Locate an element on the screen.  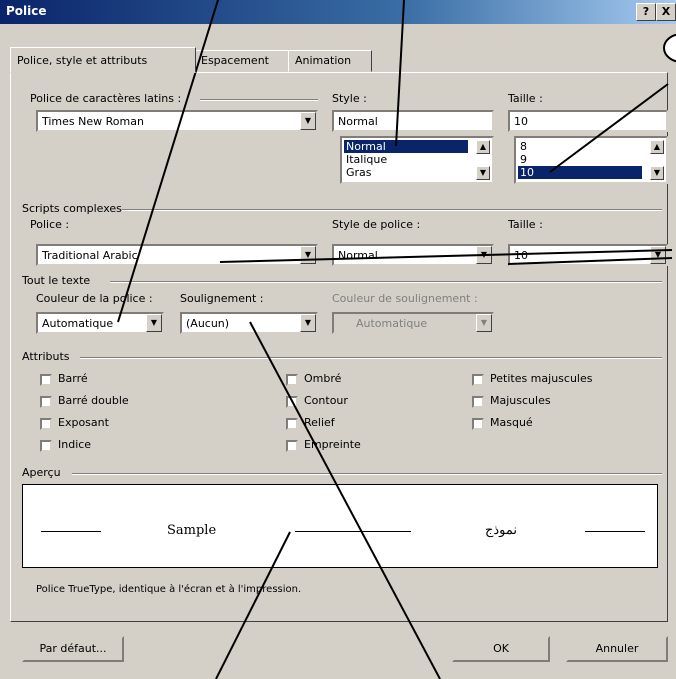
underline-select: (Aucun) ▼ is located at coordinates (249, 323).